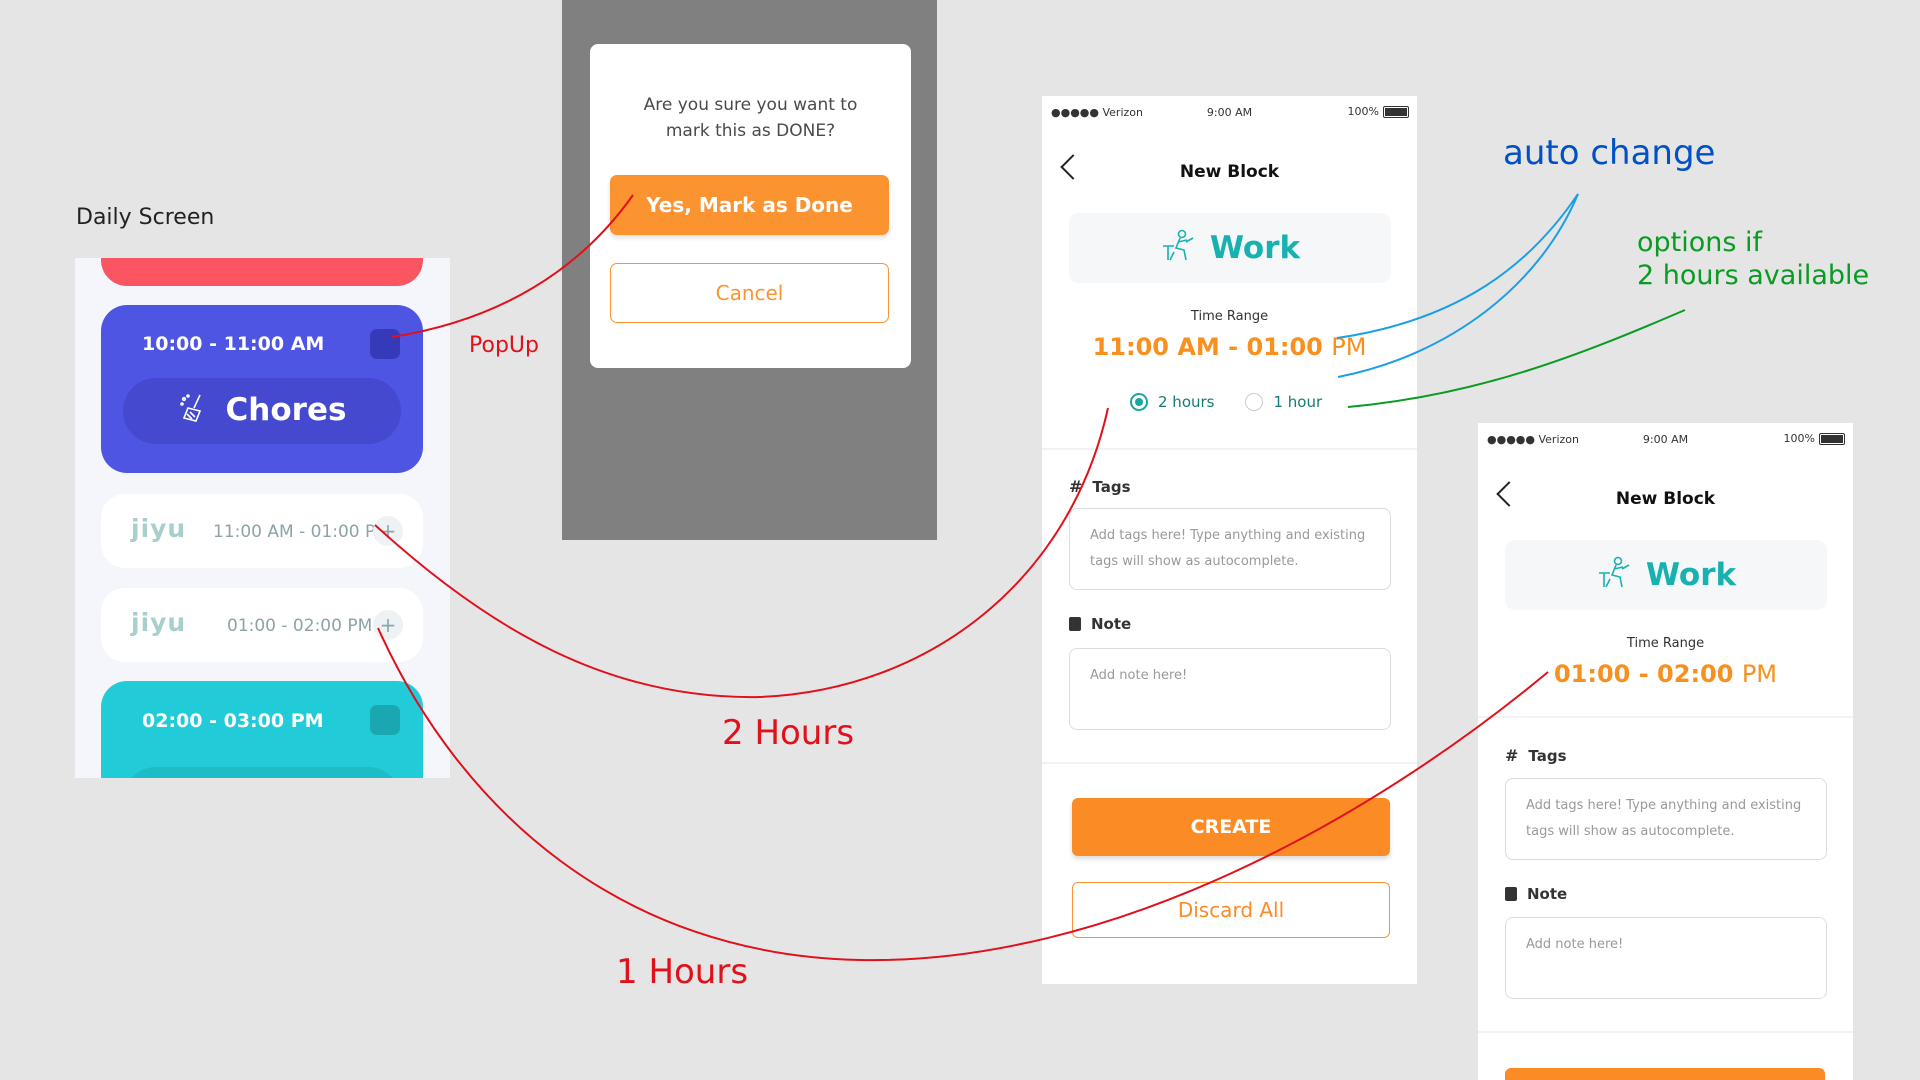 The height and width of the screenshot is (1080, 1920). I want to click on options-caption: options if 2 hours available, so click(1753, 259).